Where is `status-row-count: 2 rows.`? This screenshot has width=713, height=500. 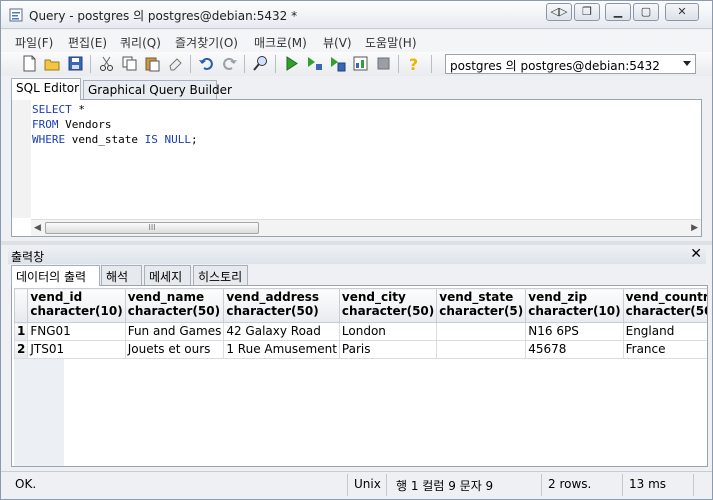
status-row-count: 2 rows. is located at coordinates (570, 484).